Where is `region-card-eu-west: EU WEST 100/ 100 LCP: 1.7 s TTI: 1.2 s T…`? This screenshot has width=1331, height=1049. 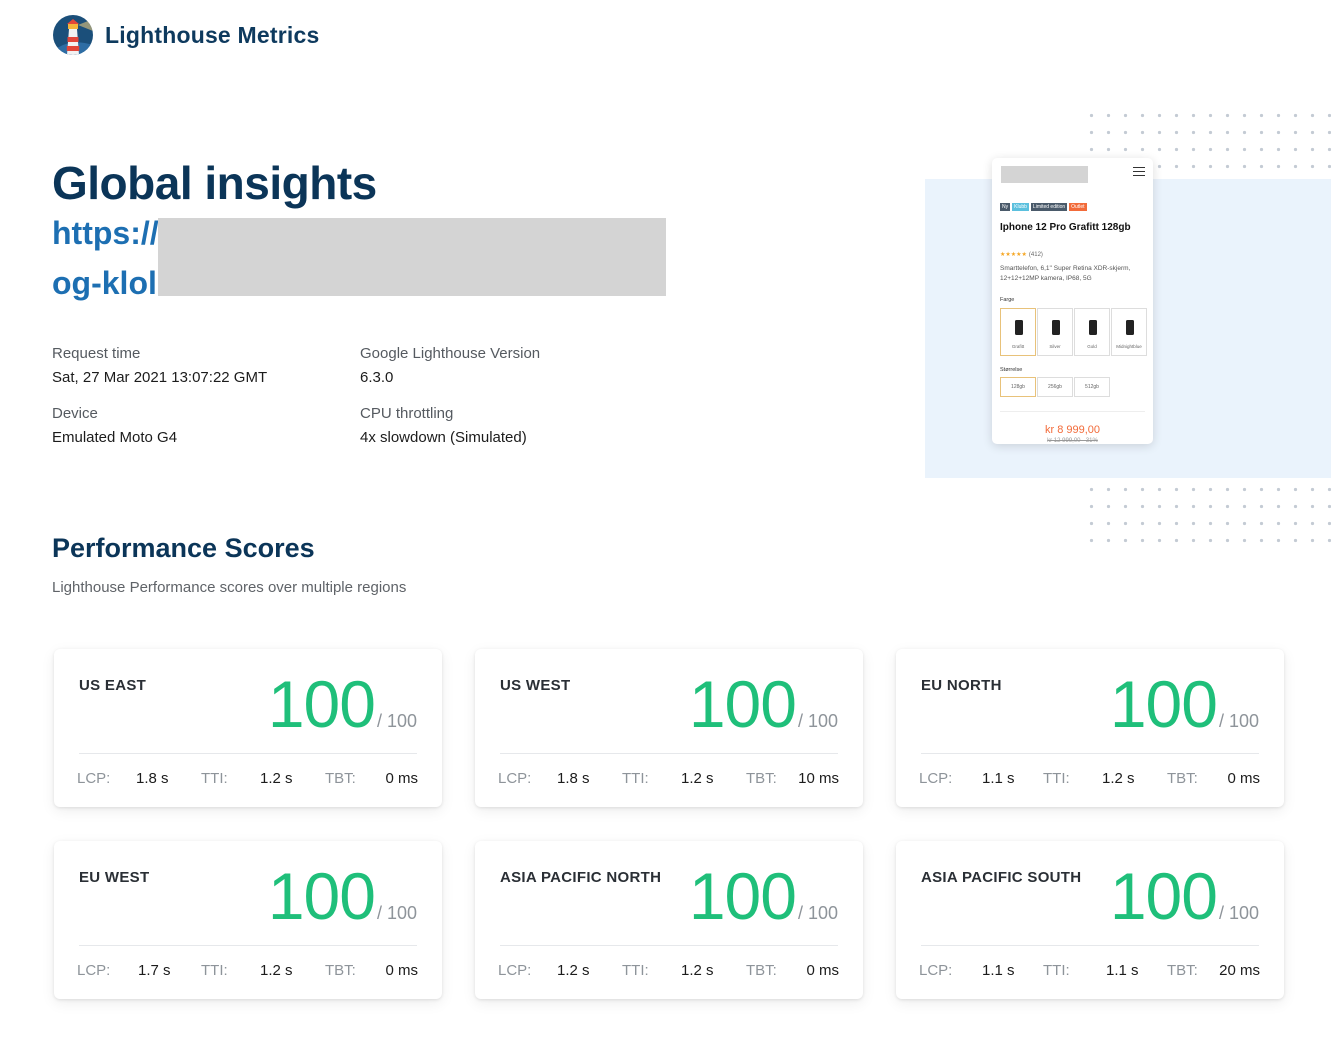
region-card-eu-west: EU WEST 100/ 100 LCP: 1.7 s TTI: 1.2 s T… is located at coordinates (248, 920).